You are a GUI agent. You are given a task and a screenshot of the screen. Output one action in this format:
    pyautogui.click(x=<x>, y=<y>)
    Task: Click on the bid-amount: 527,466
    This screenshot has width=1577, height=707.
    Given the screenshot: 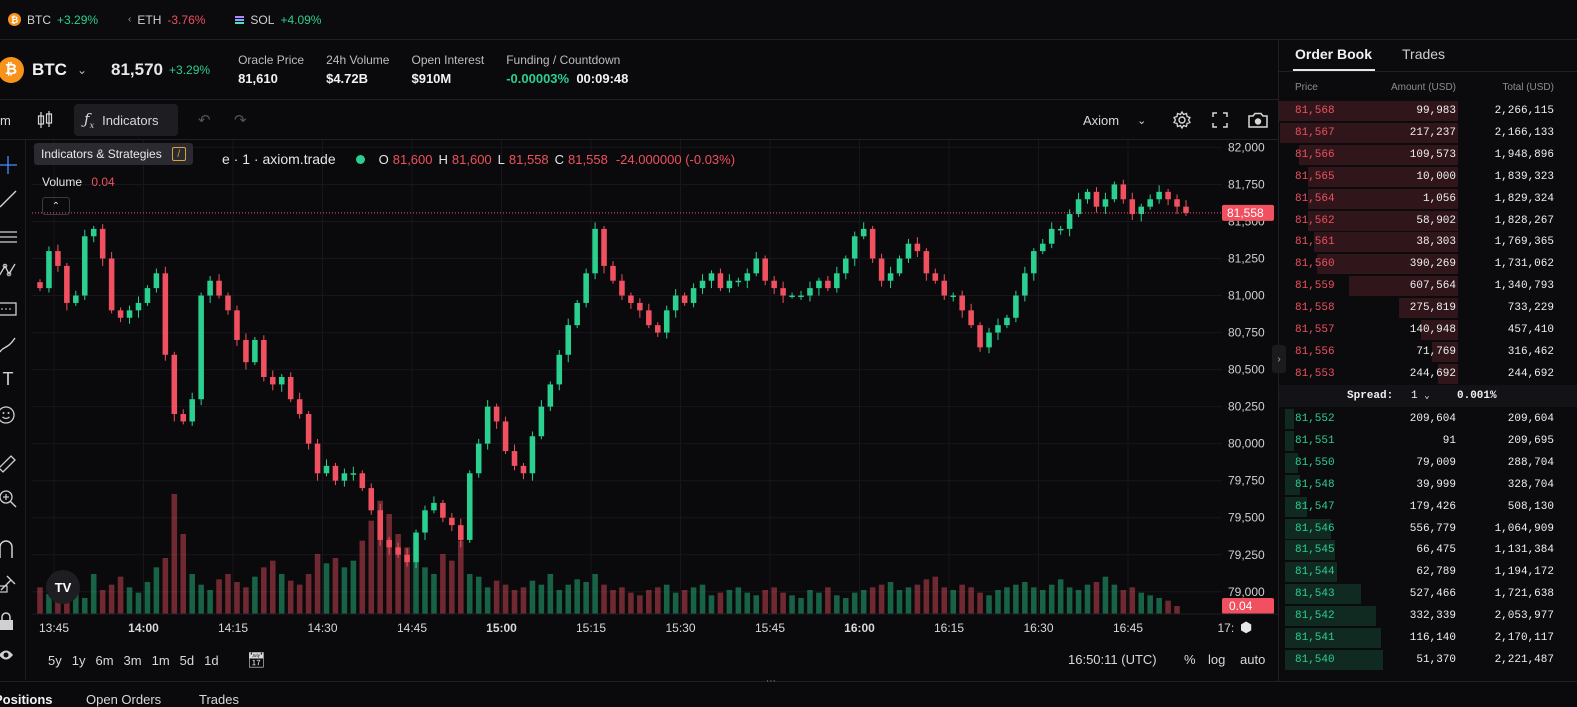 What is the action you would take?
    pyautogui.click(x=1432, y=594)
    